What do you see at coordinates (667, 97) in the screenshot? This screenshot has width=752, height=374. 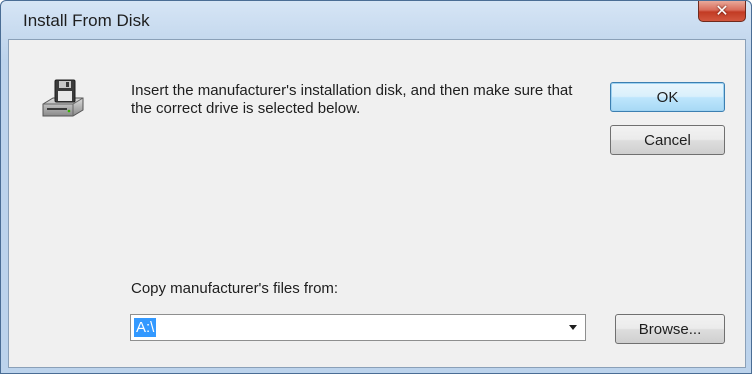 I see `ok-button: OK` at bounding box center [667, 97].